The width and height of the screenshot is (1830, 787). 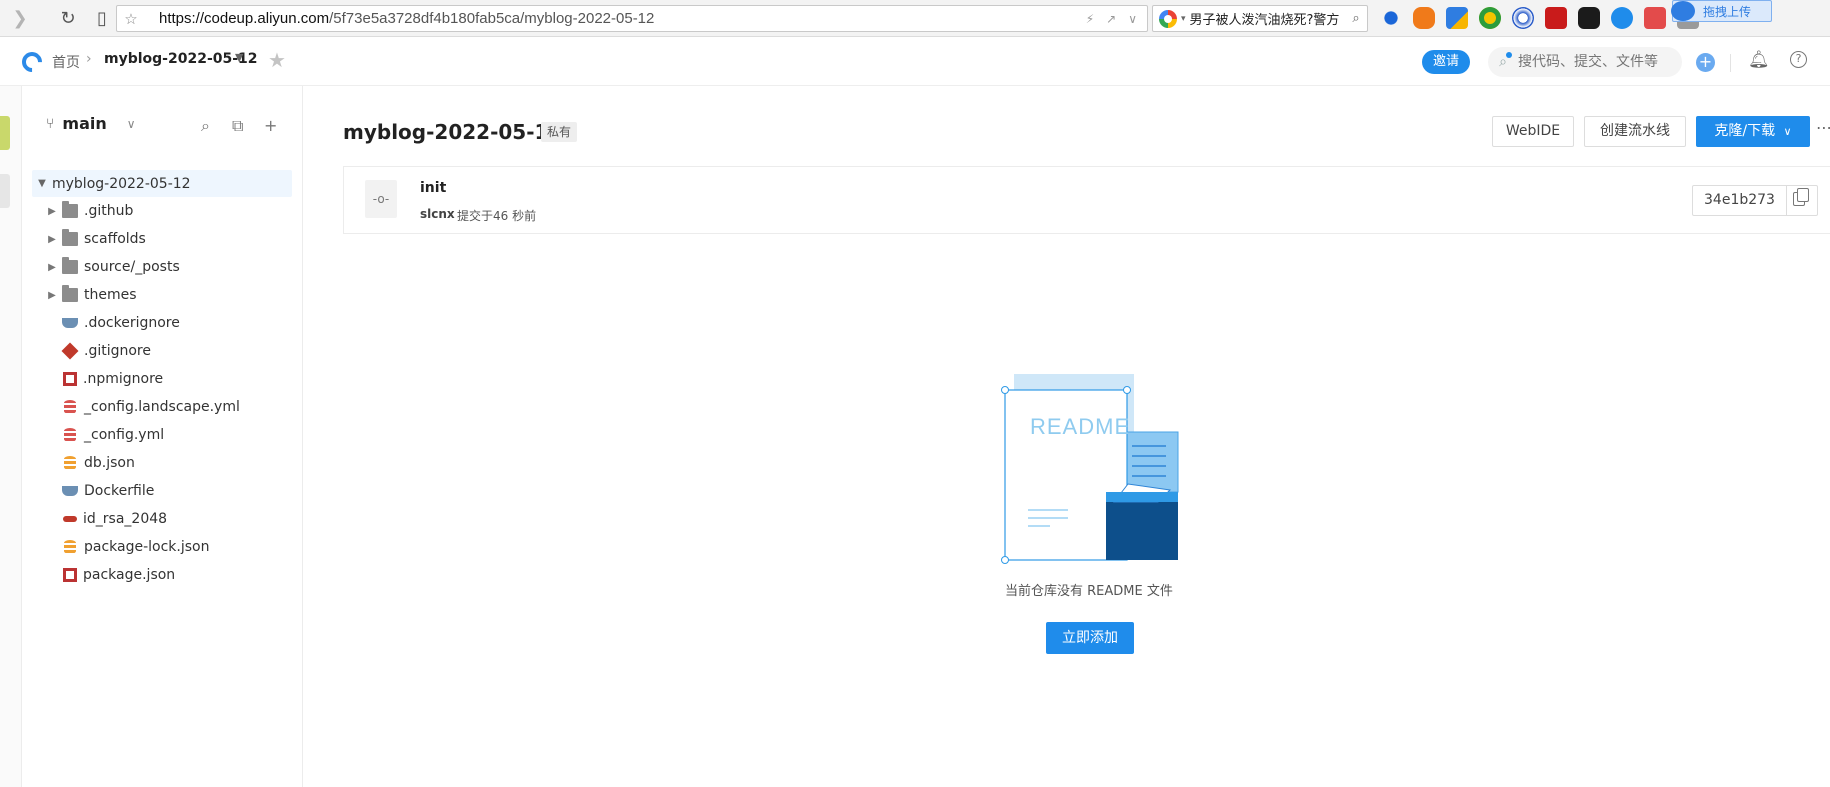 What do you see at coordinates (1183, 19) in the screenshot?
I see `engine-caret-icon: ▾` at bounding box center [1183, 19].